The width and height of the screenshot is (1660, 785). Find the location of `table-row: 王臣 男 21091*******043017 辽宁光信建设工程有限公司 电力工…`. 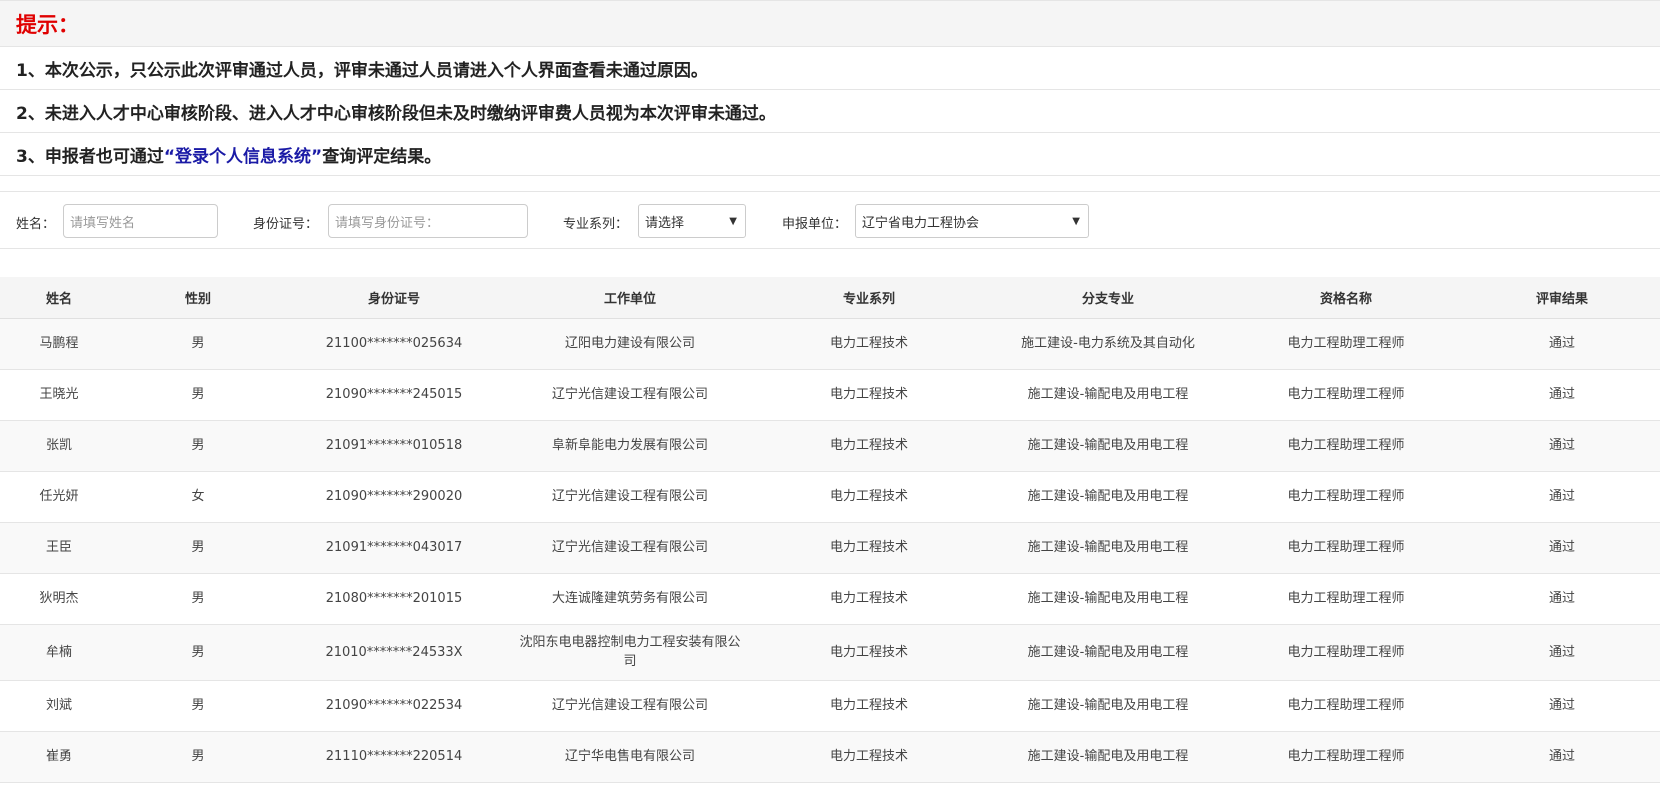

table-row: 王臣 男 21091*******043017 辽宁光信建设工程有限公司 电力工… is located at coordinates (830, 548).